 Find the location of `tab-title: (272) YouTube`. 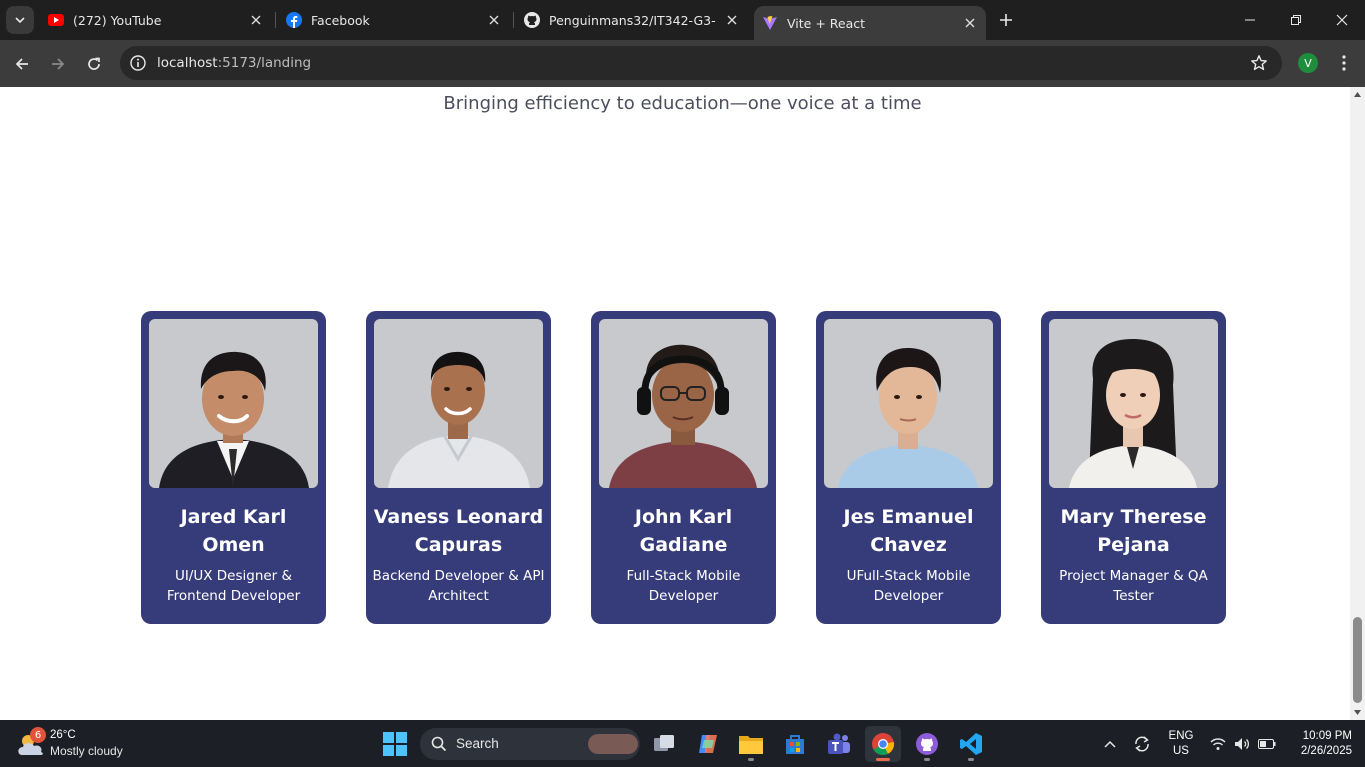

tab-title: (272) YouTube is located at coordinates (117, 20).